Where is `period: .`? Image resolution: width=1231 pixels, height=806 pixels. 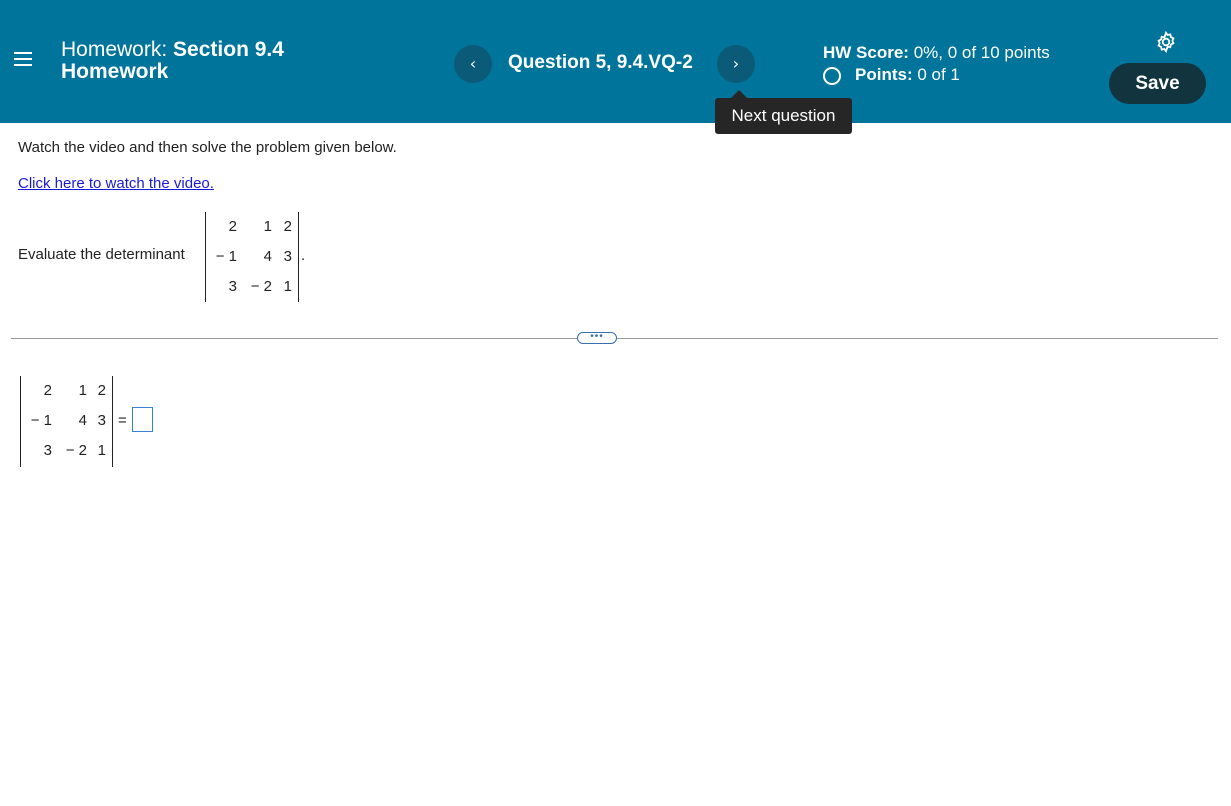
period: . is located at coordinates (303, 255).